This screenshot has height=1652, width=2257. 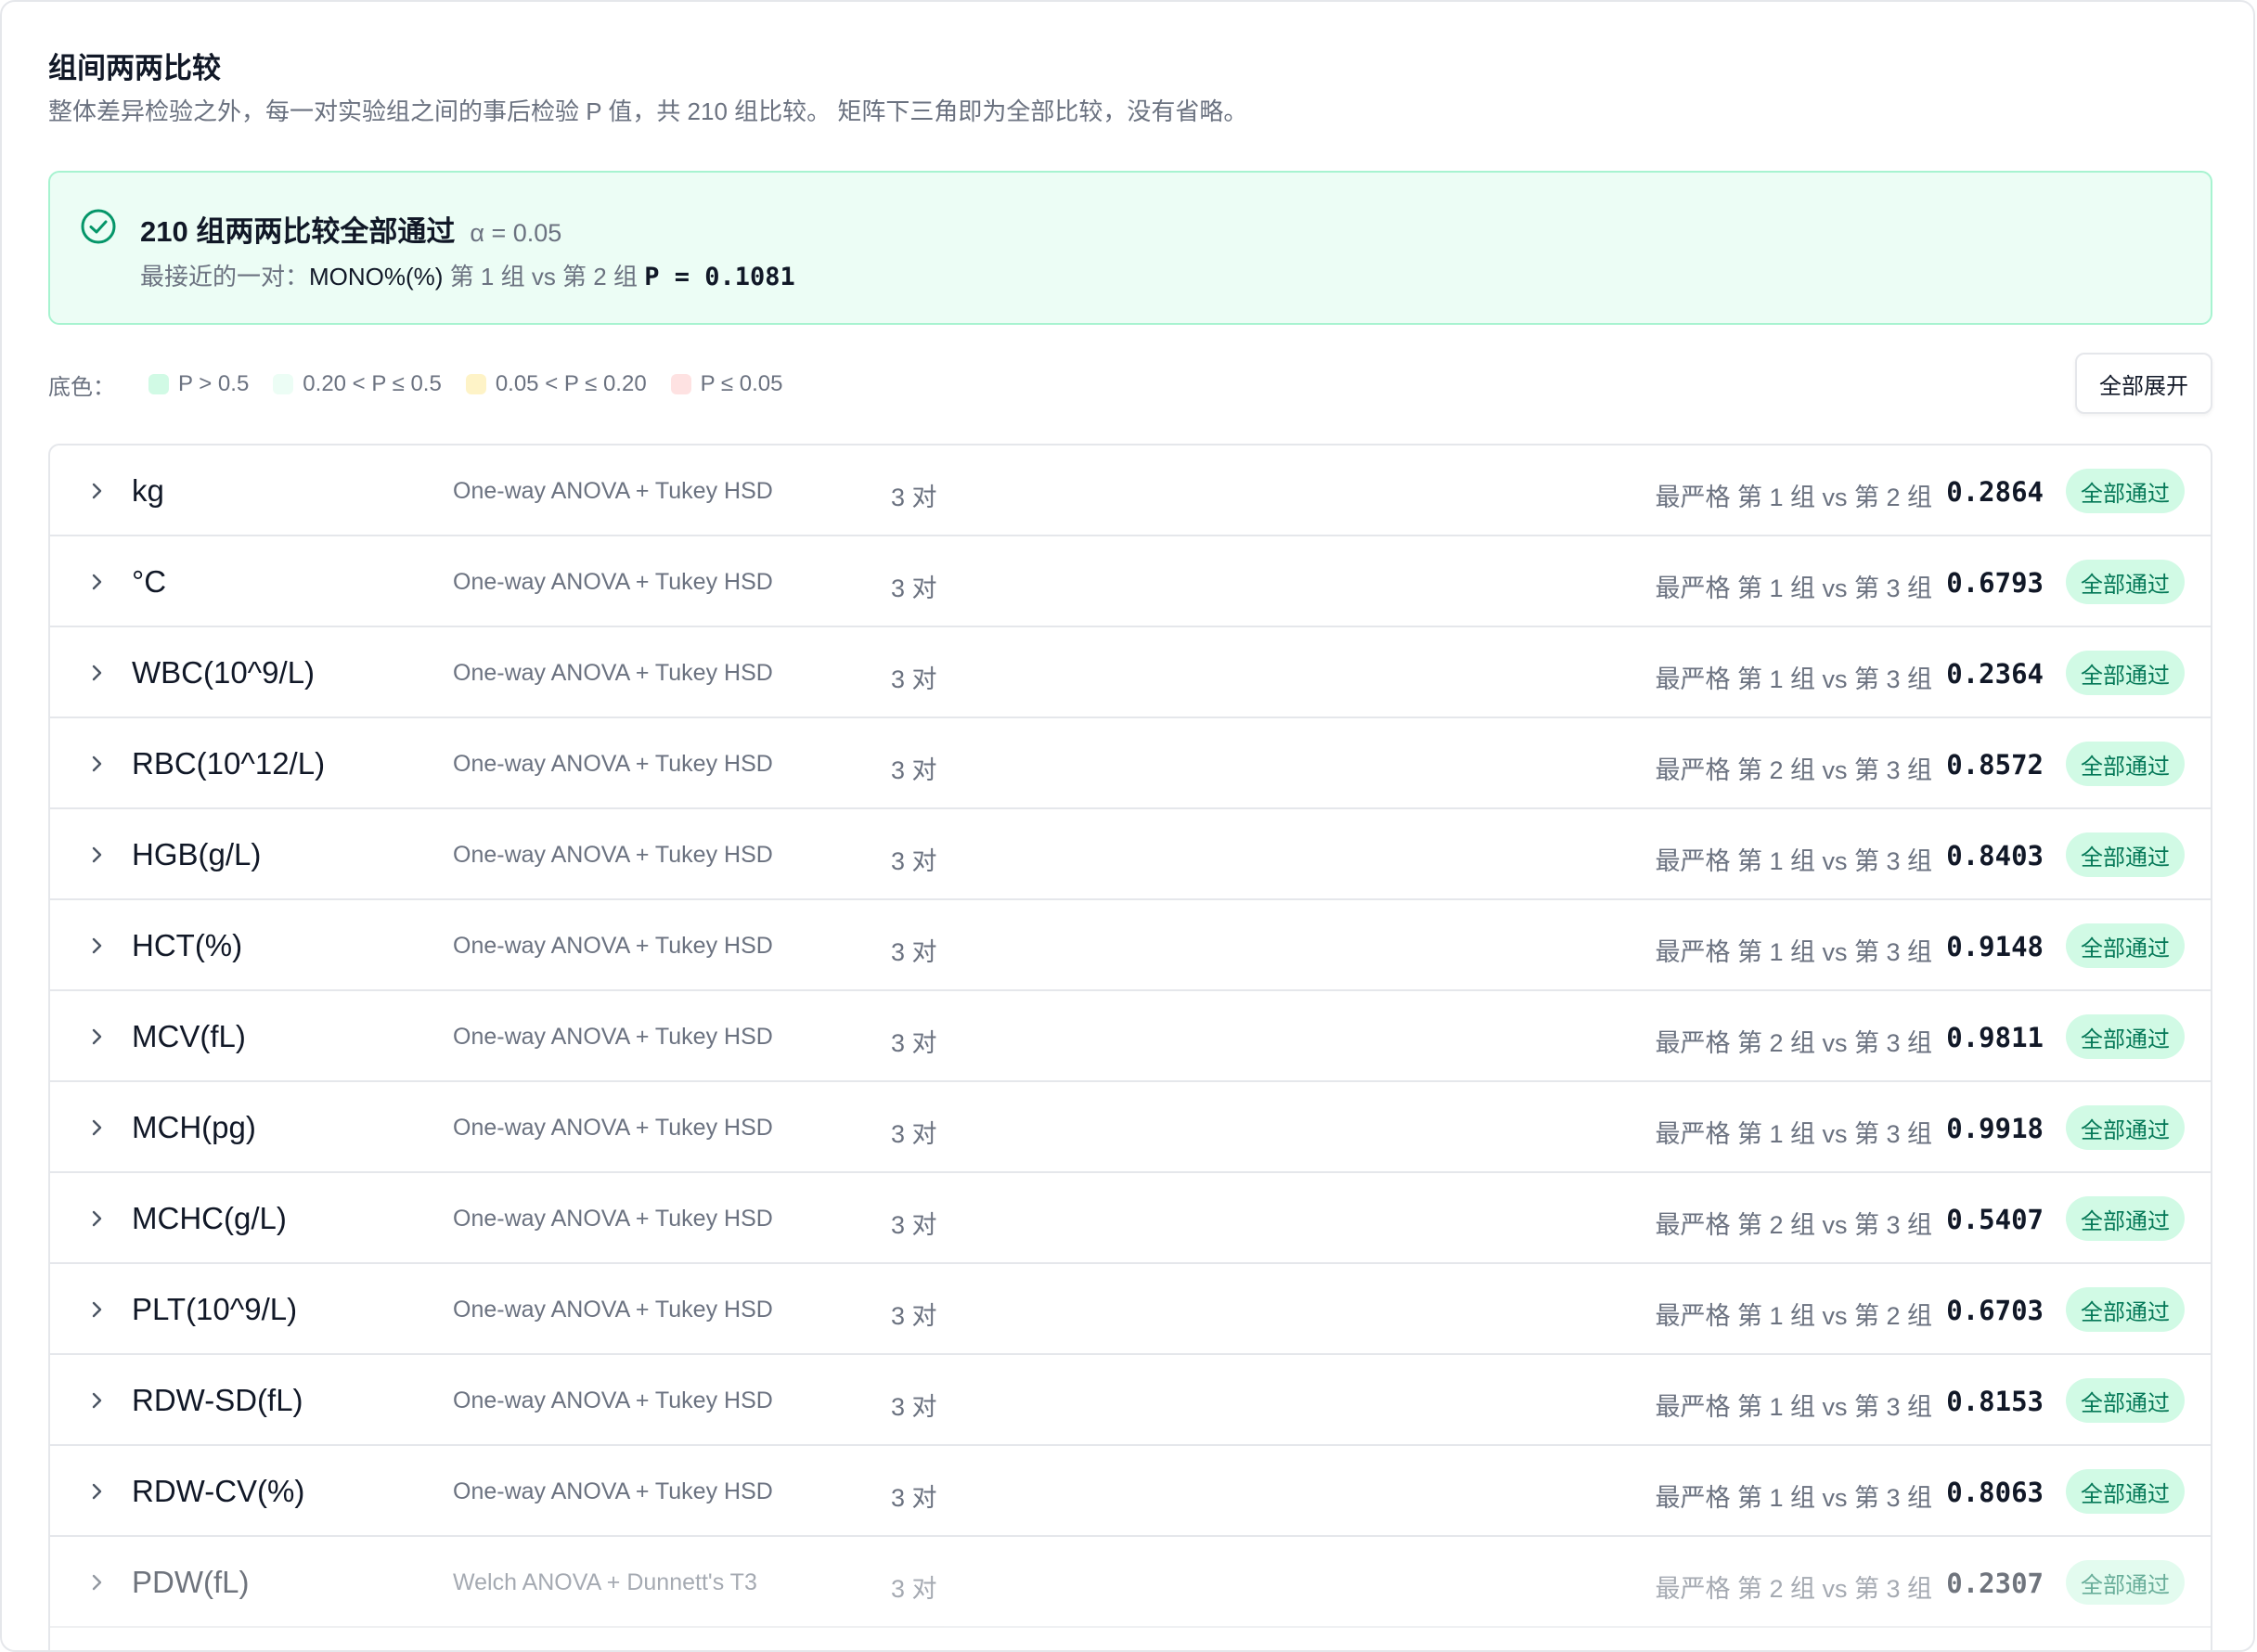 I want to click on legend-item-label: P ≤ 0.05, so click(x=741, y=383).